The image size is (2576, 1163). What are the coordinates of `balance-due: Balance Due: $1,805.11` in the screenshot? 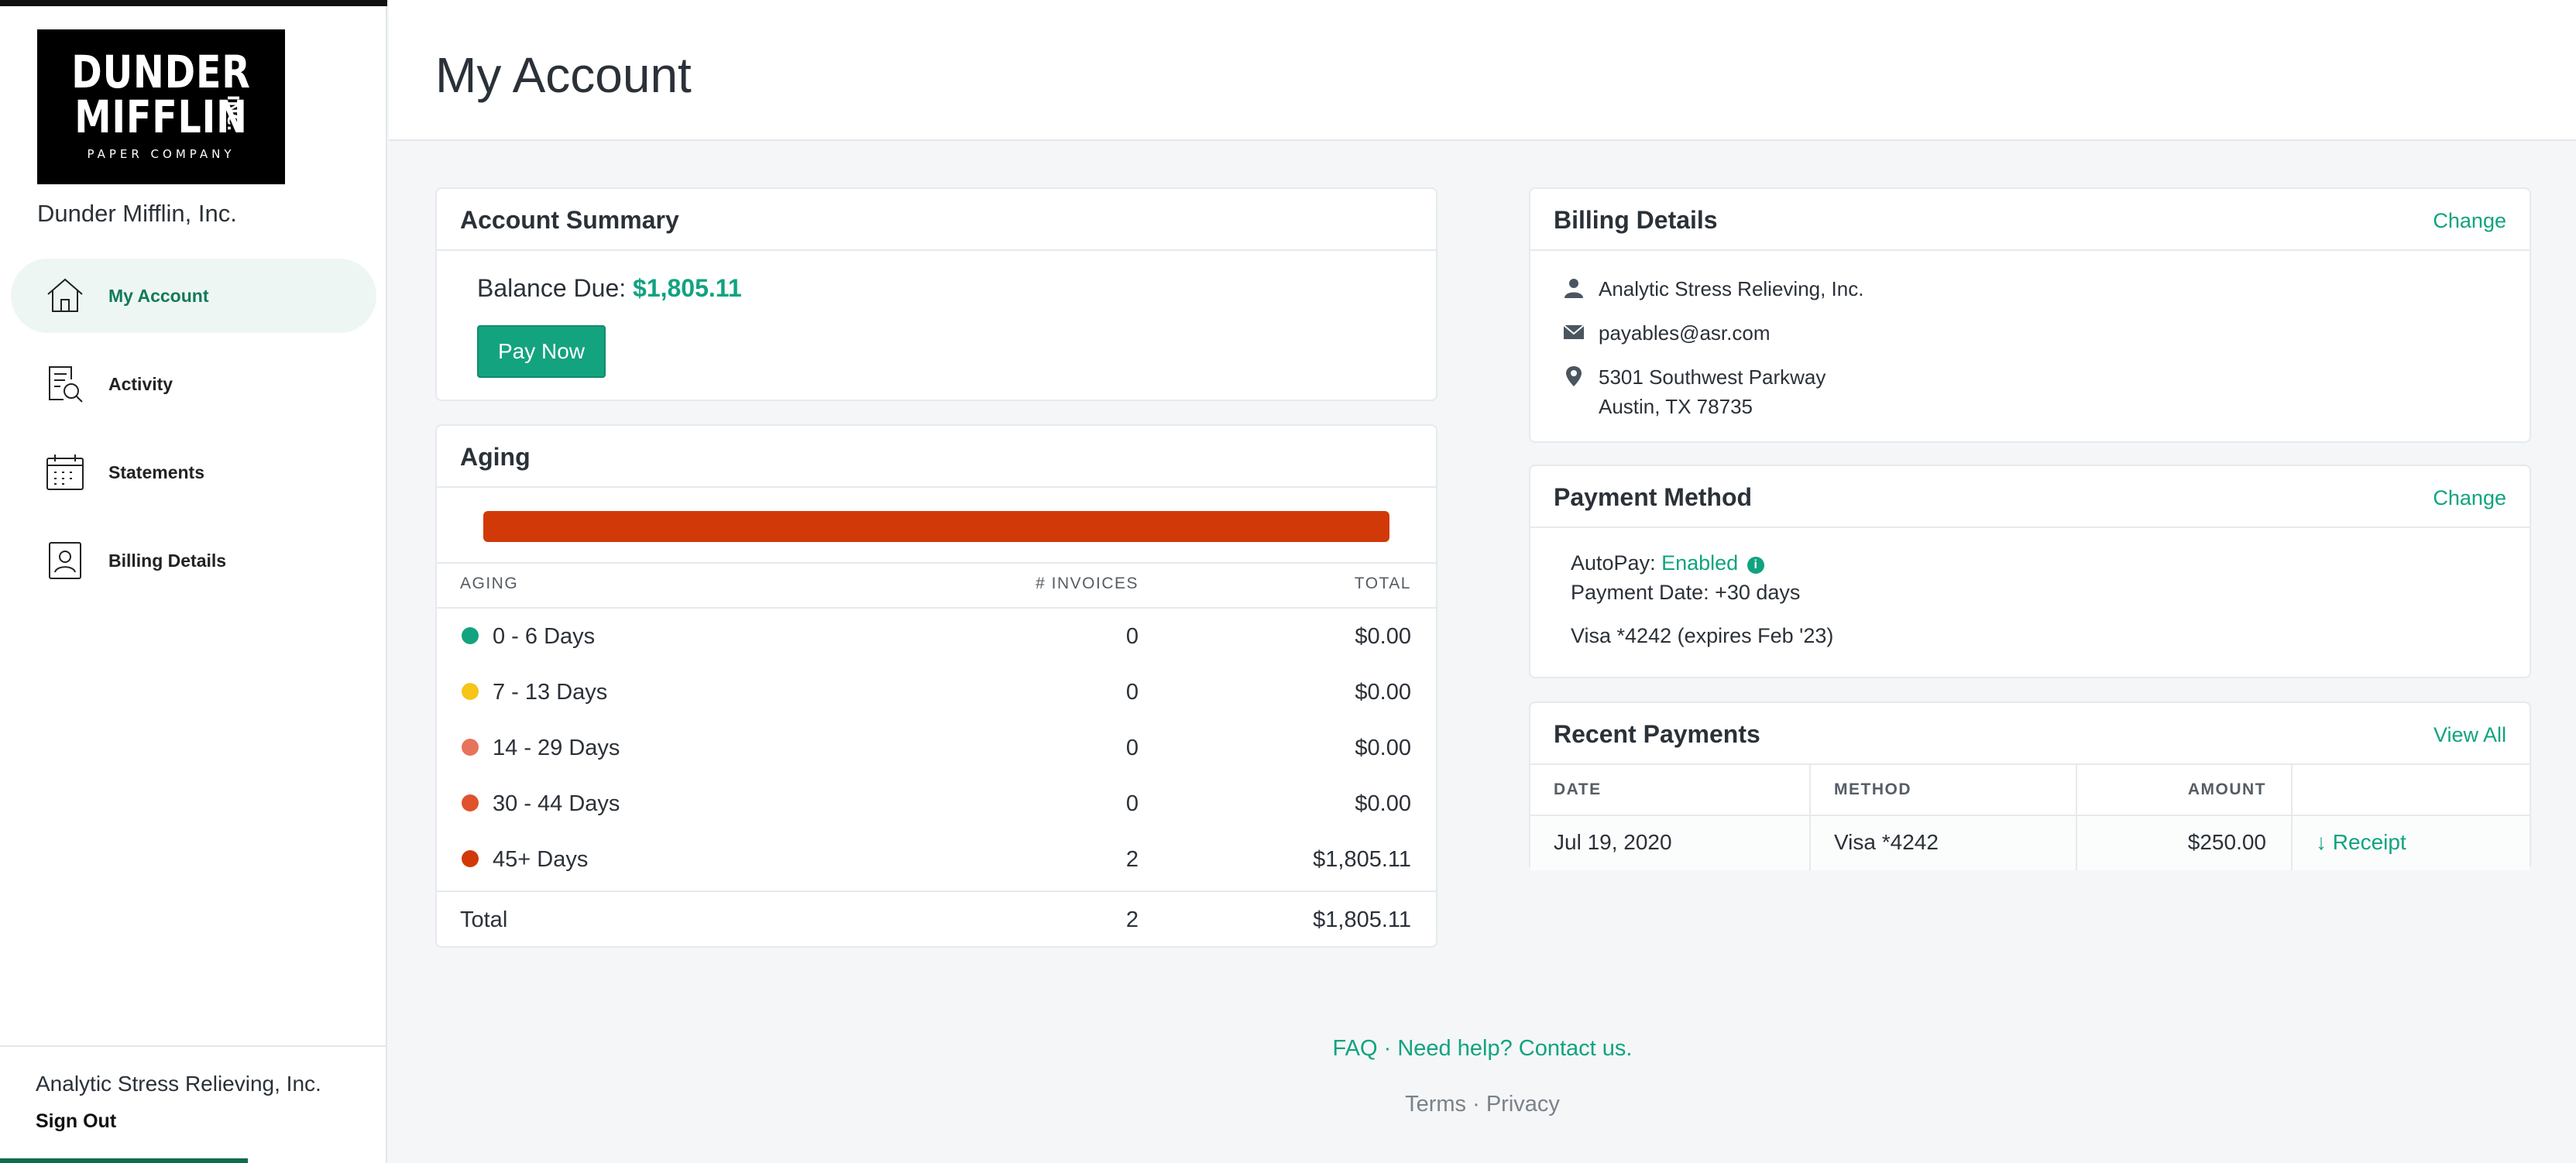 It's located at (609, 288).